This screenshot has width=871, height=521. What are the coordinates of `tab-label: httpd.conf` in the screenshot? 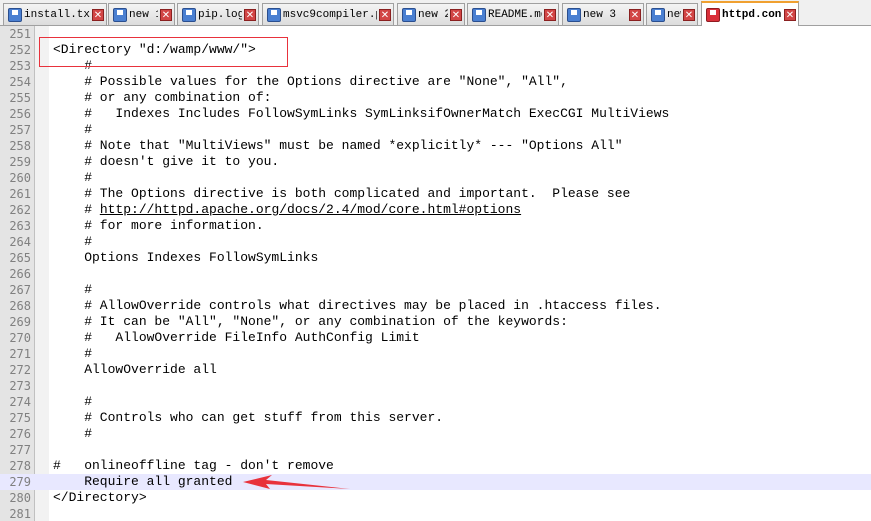 It's located at (752, 14).